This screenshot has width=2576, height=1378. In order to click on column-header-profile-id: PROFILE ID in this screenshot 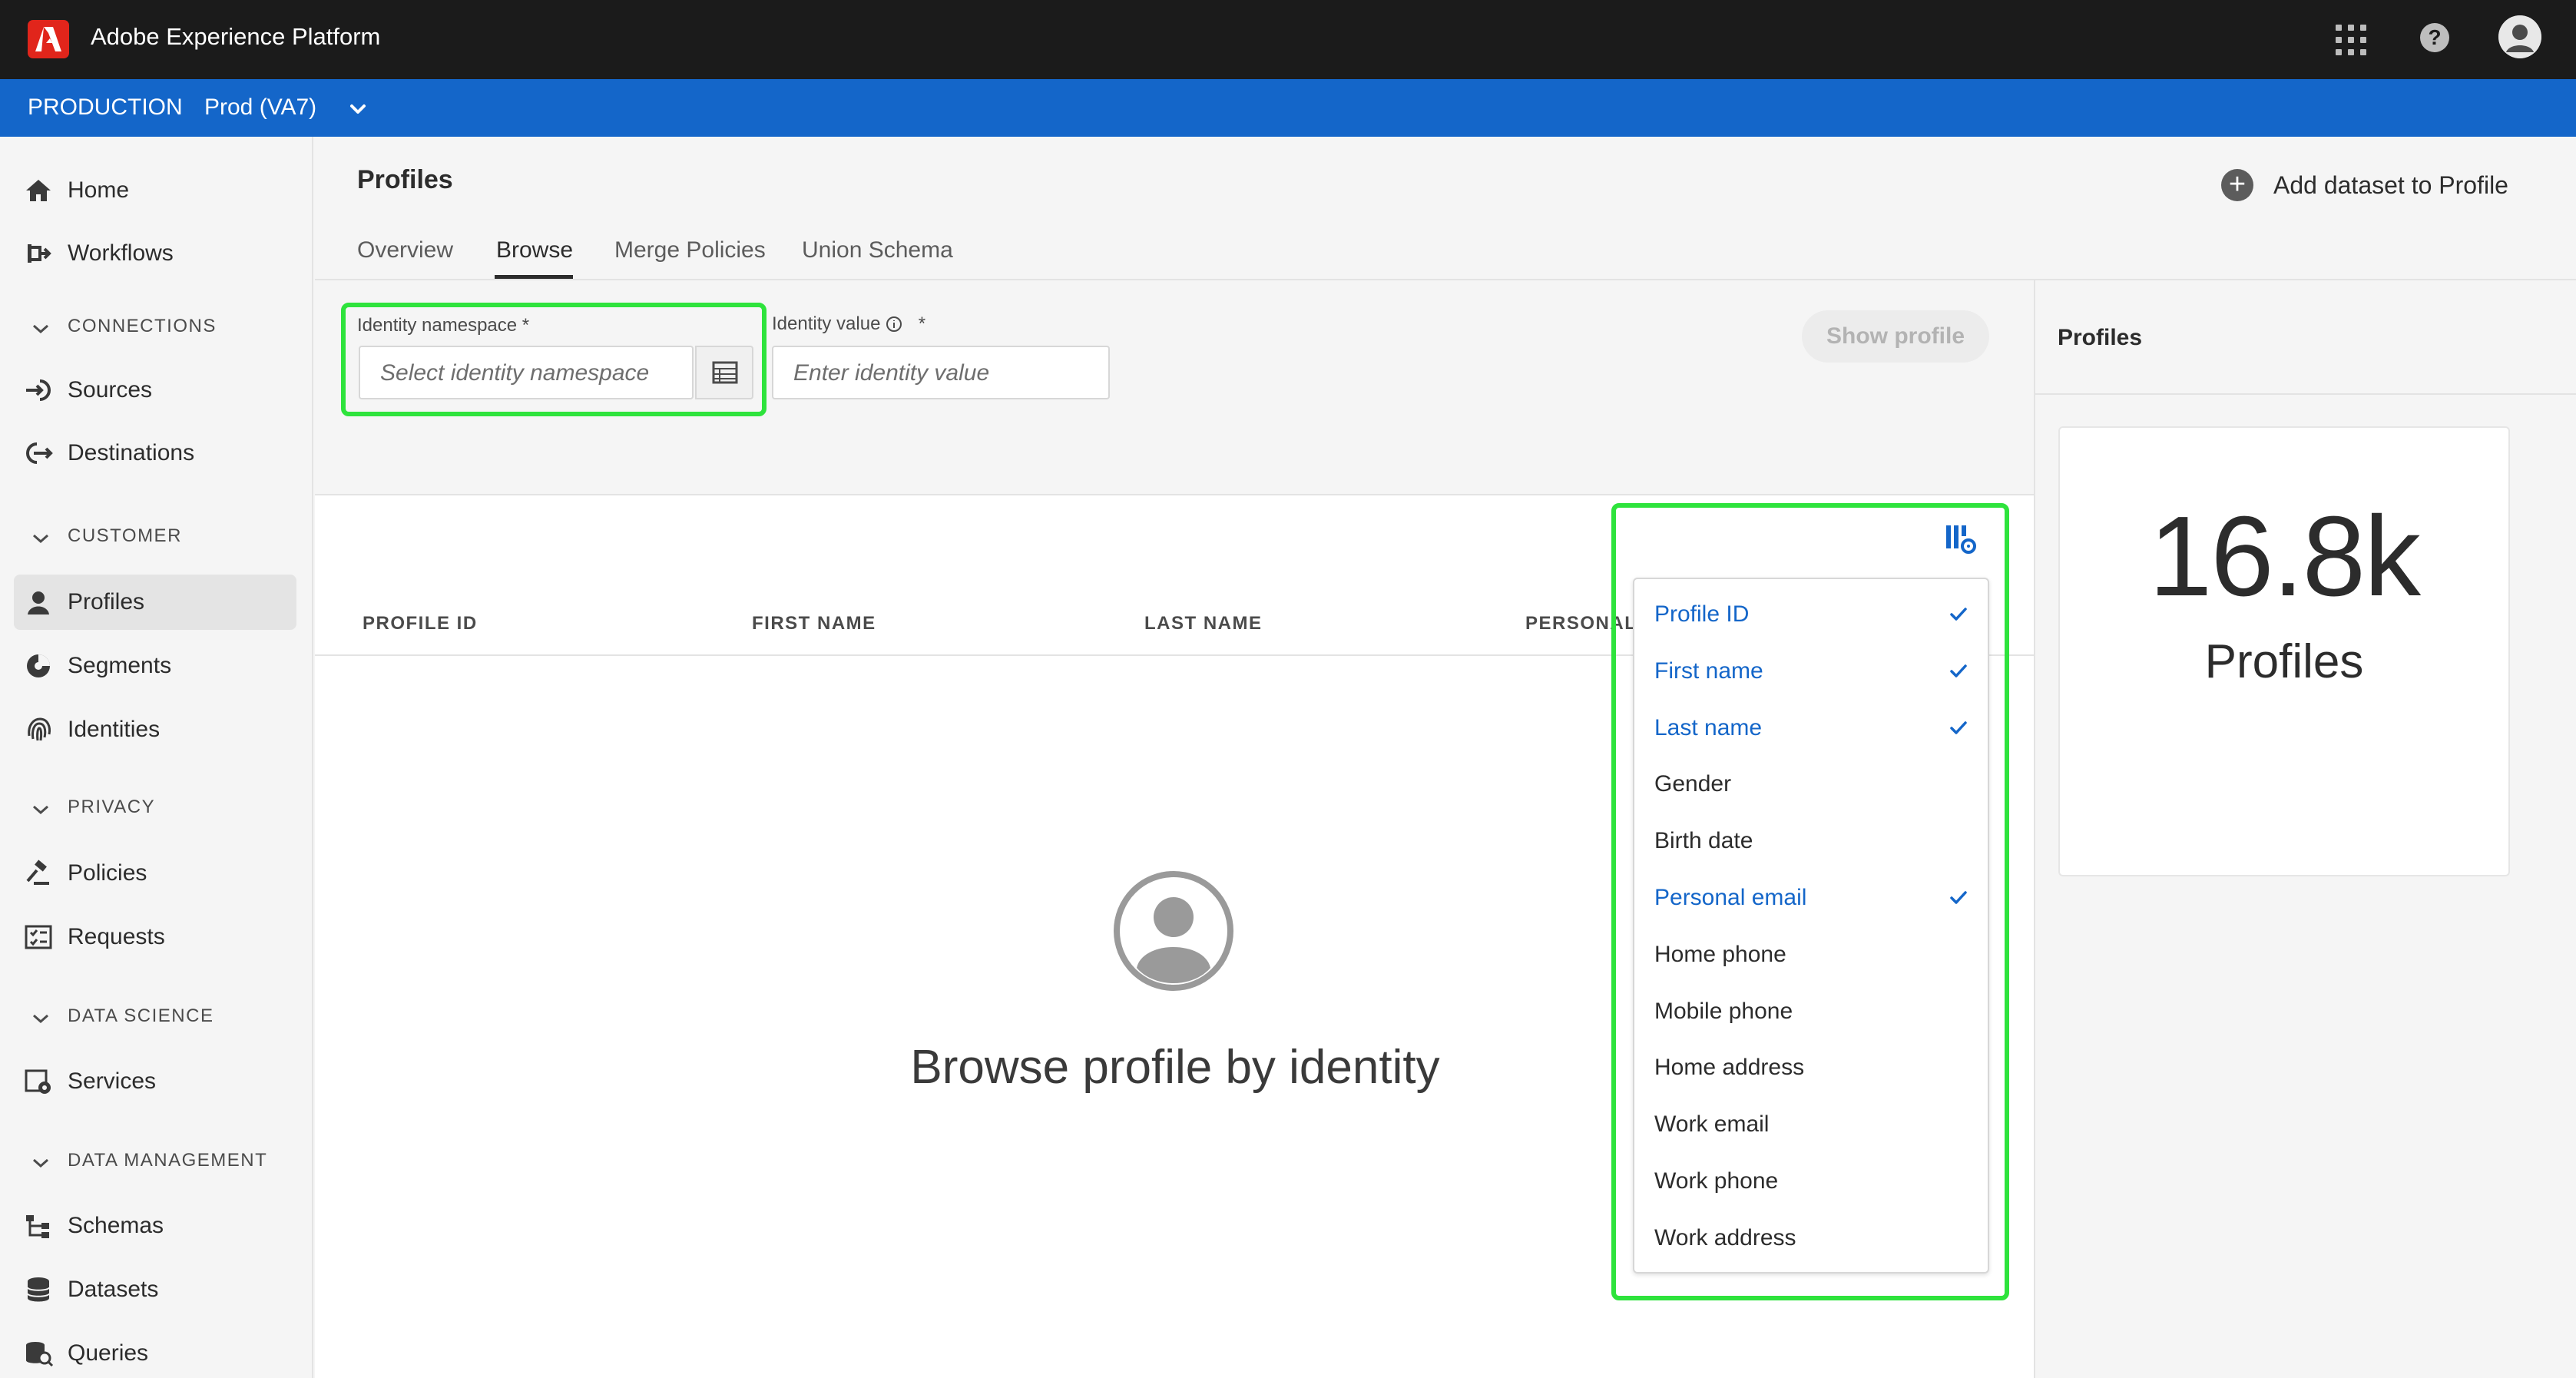, I will do `click(420, 623)`.